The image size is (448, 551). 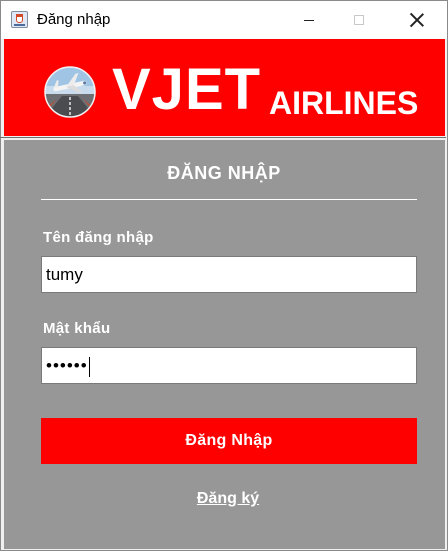 I want to click on minimize-icon, so click(x=309, y=20).